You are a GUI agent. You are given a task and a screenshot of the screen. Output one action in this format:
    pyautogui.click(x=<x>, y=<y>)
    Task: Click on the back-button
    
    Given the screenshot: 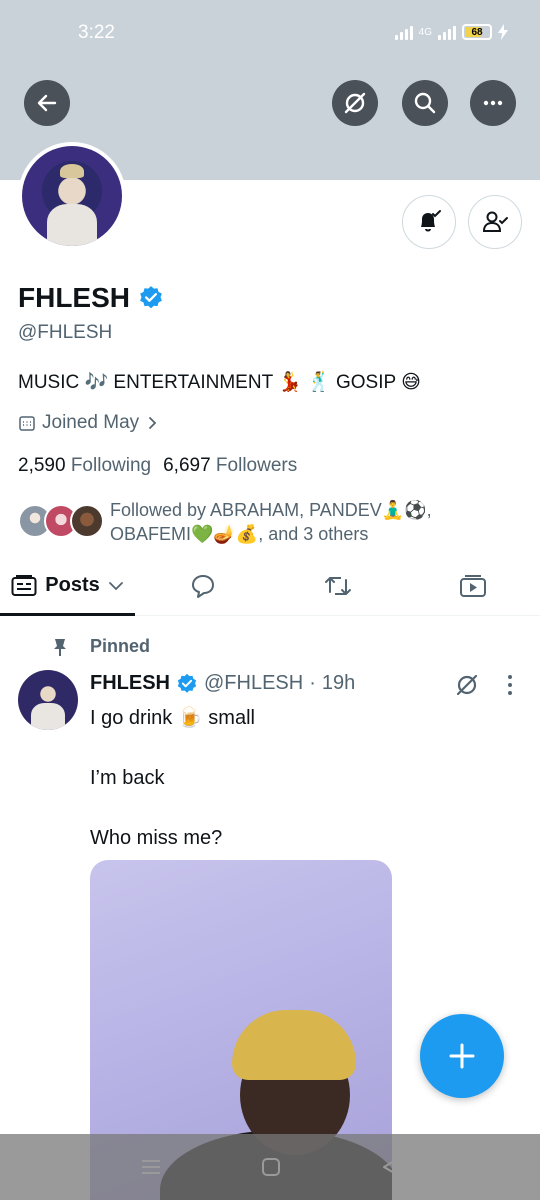 What is the action you would take?
    pyautogui.click(x=47, y=103)
    